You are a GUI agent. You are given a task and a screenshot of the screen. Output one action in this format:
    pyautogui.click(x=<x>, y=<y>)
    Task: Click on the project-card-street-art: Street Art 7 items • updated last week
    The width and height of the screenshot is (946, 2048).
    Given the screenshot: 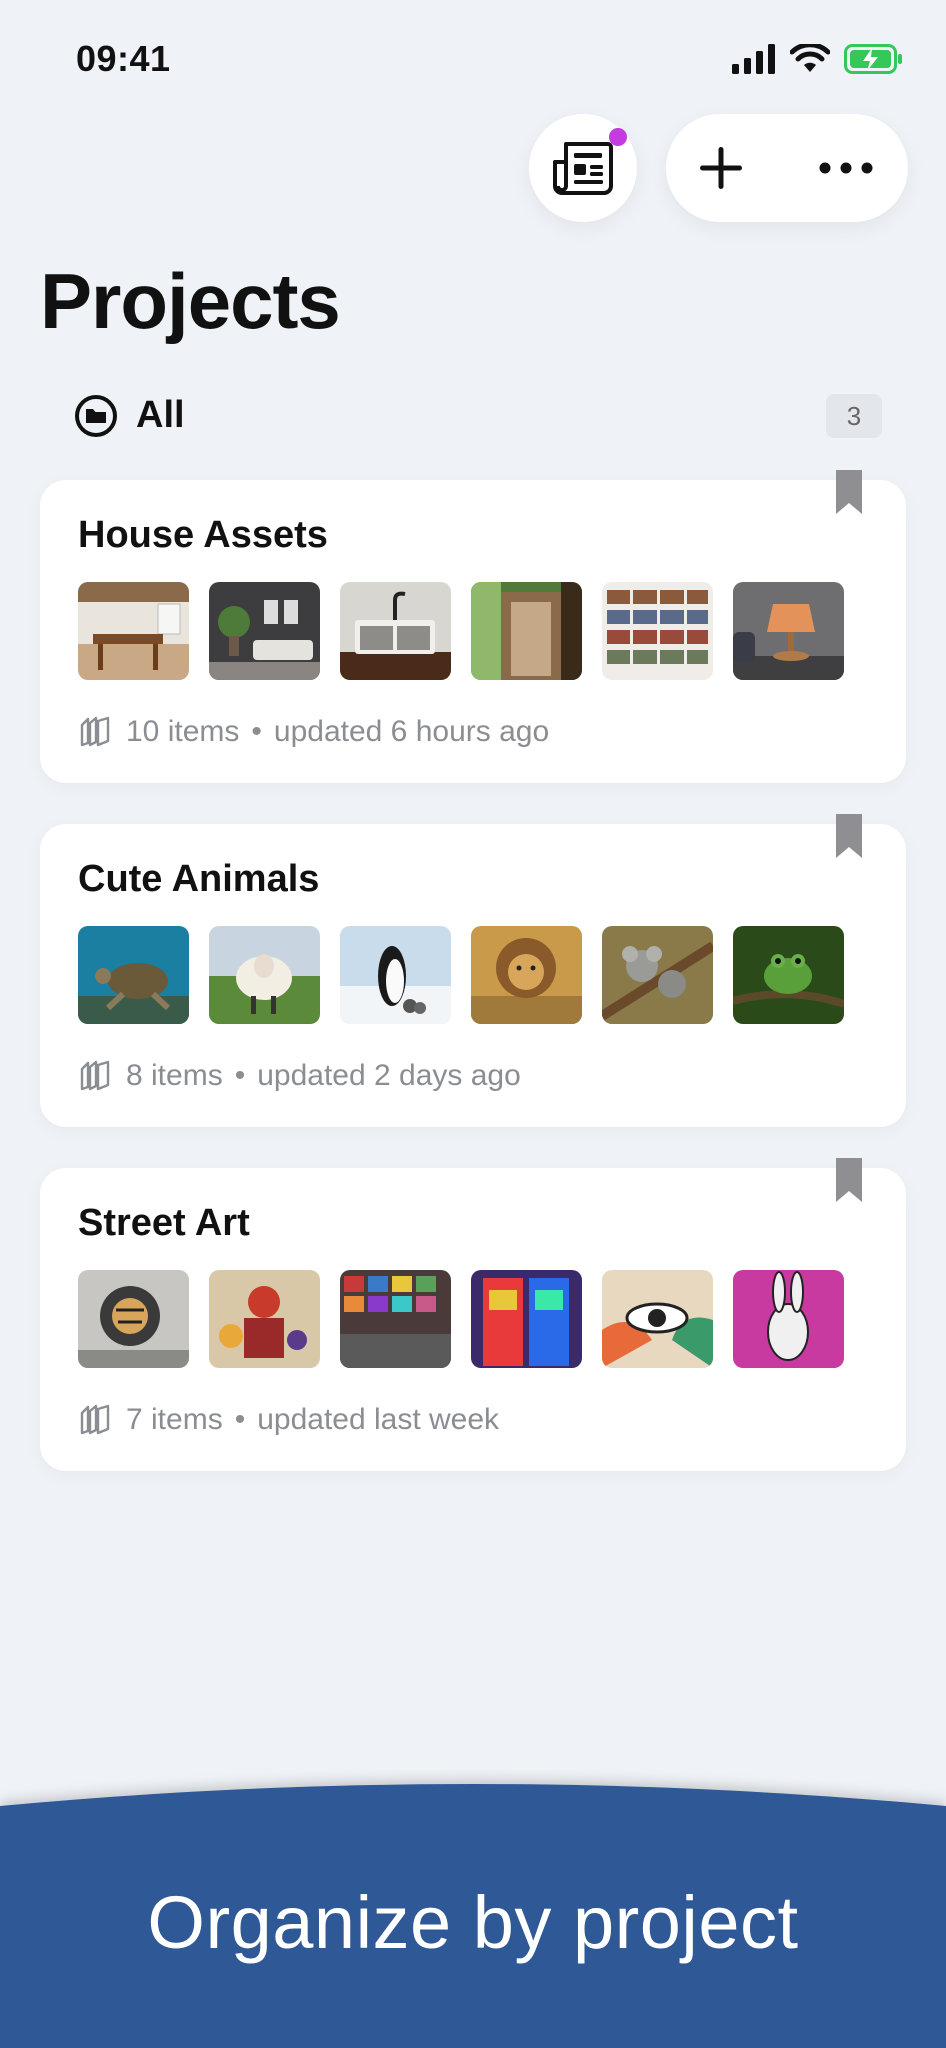 What is the action you would take?
    pyautogui.click(x=473, y=1314)
    